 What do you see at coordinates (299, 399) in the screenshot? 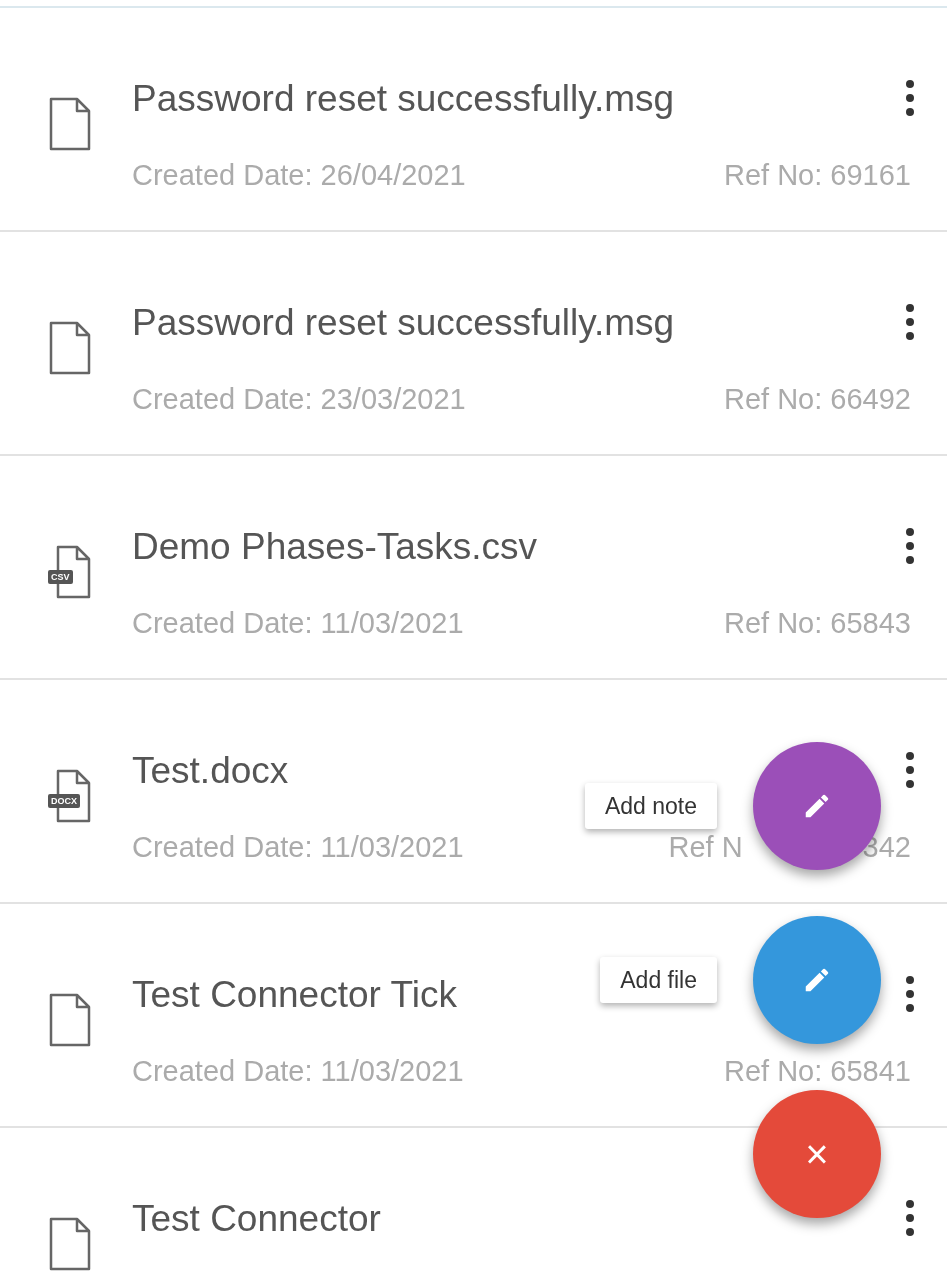
I see `created-date: Created Date: 23/03/2021` at bounding box center [299, 399].